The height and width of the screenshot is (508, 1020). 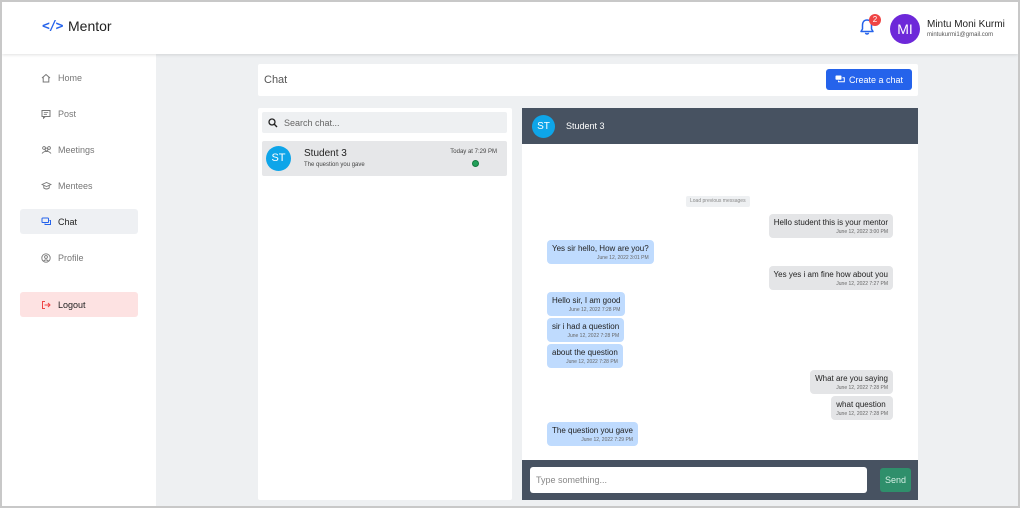 I want to click on mentees-icon, so click(x=46, y=186).